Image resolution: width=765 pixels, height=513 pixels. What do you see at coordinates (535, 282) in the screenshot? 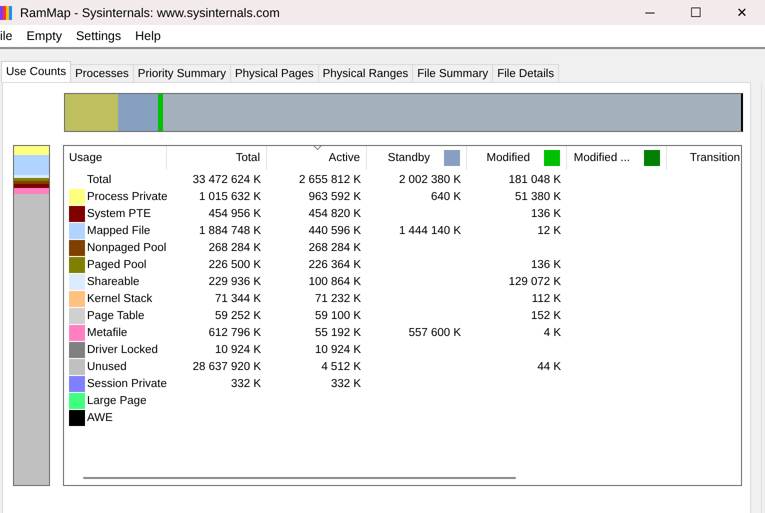
I see `table-cell-text: 129 072 K` at bounding box center [535, 282].